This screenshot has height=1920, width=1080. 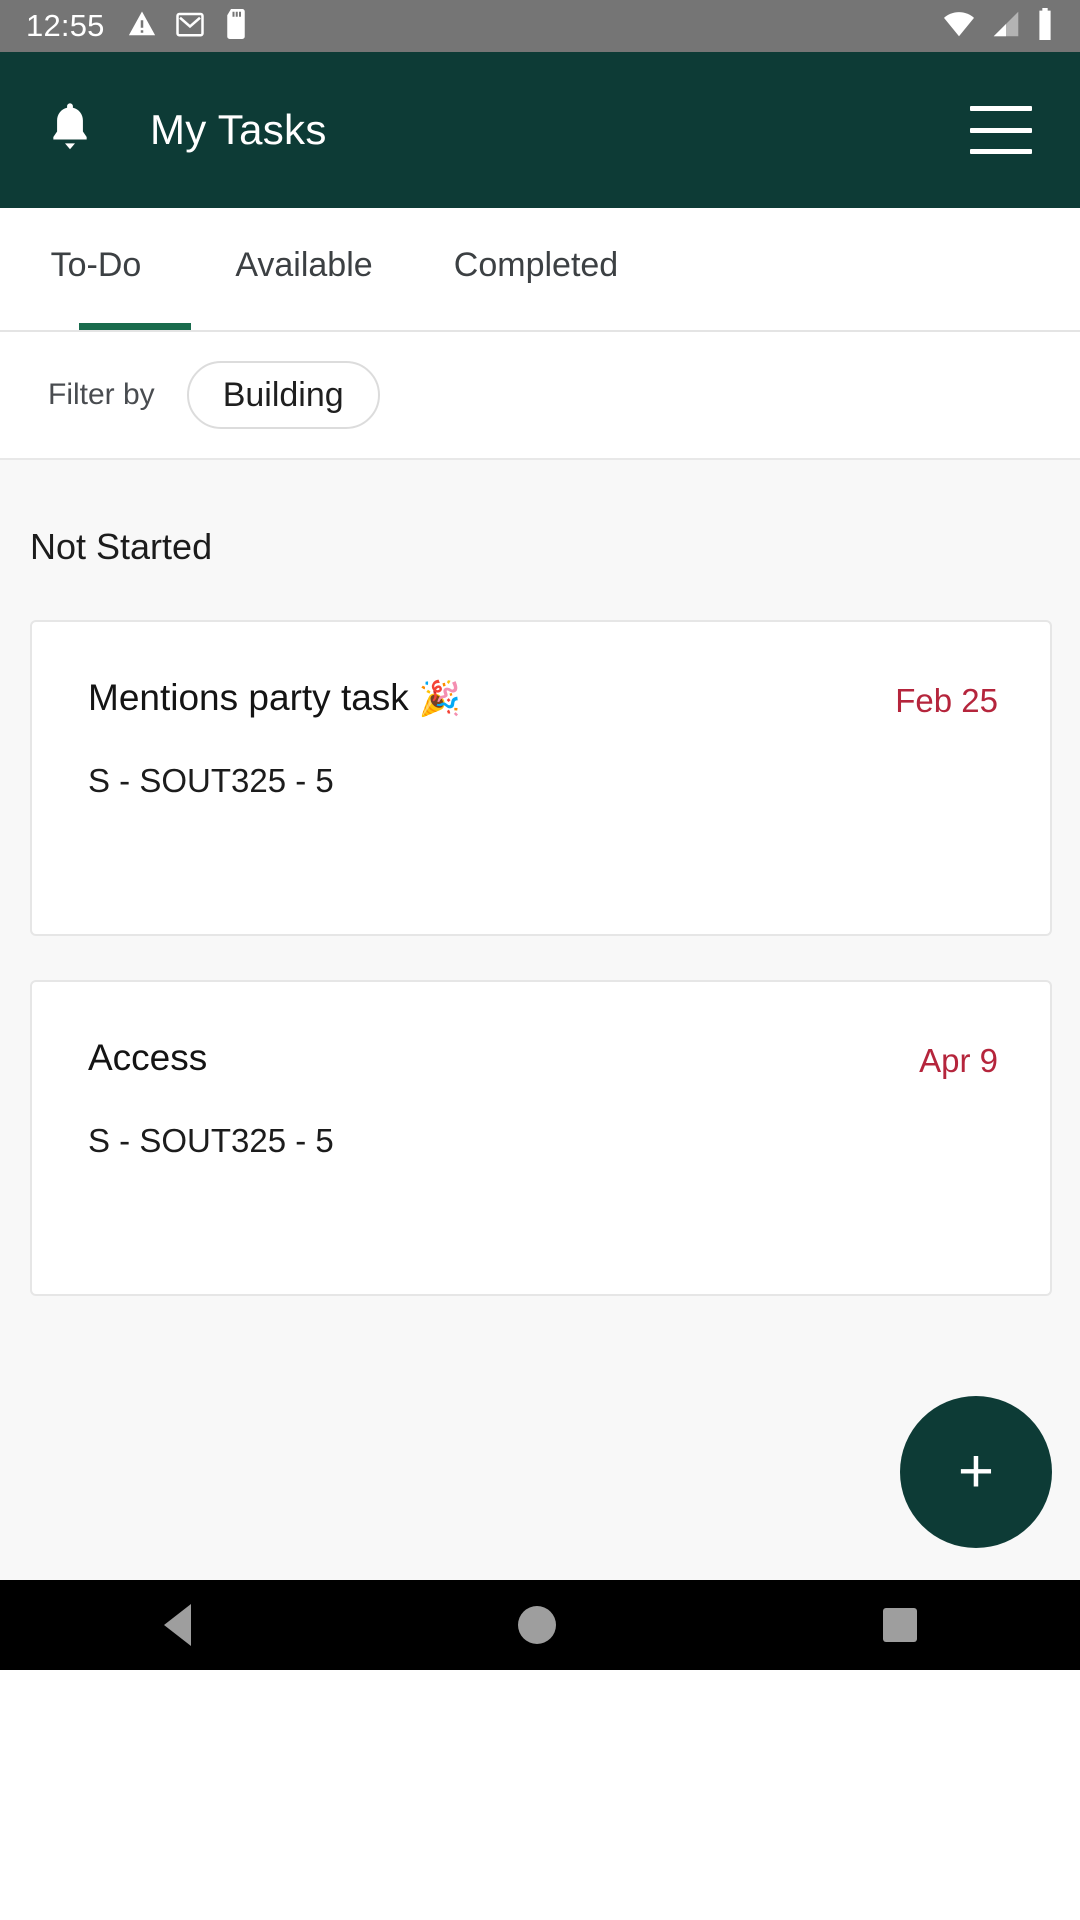 I want to click on back-triangle-icon, so click(x=177, y=1625).